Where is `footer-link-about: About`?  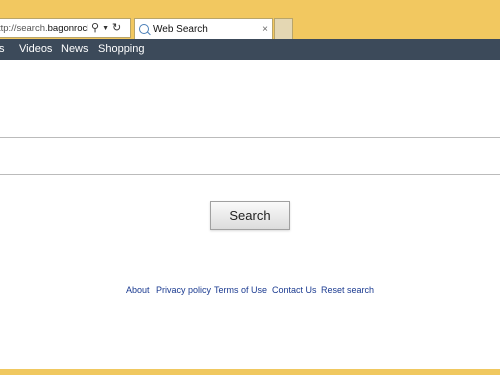
footer-link-about: About is located at coordinates (138, 290).